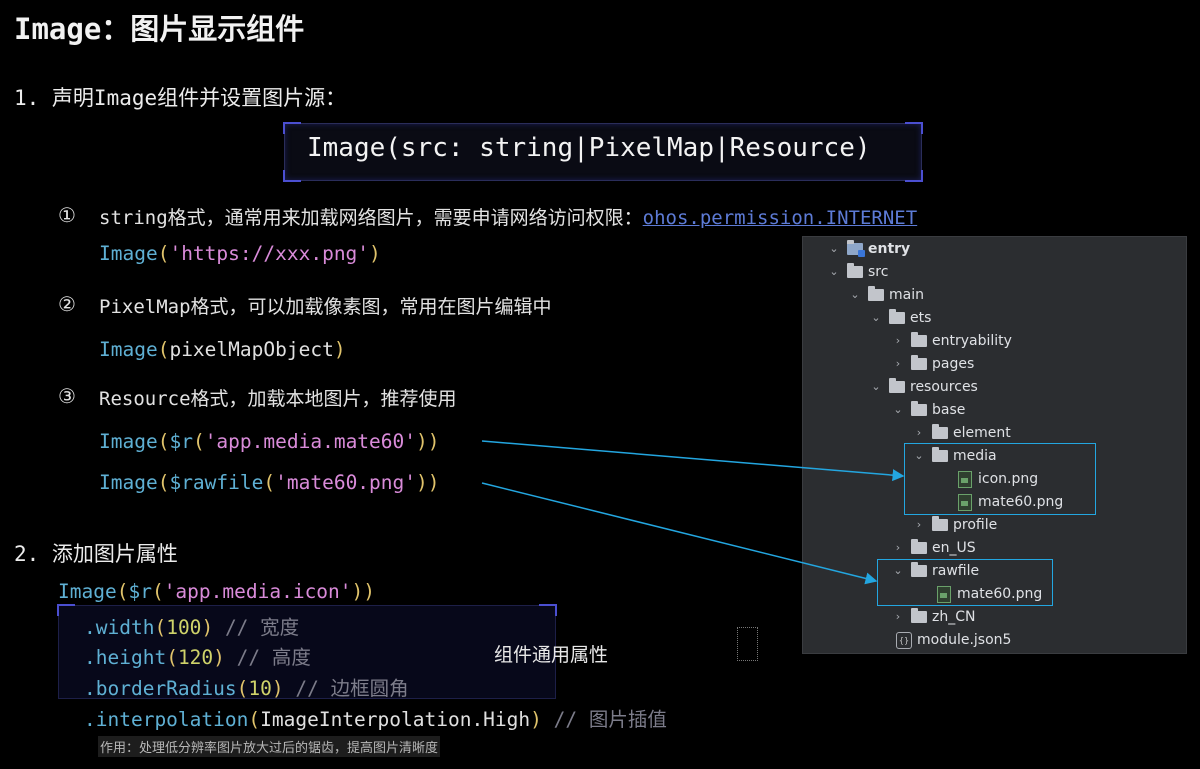 The height and width of the screenshot is (769, 1200). I want to click on arrow-to-rawfile, so click(679, 533).